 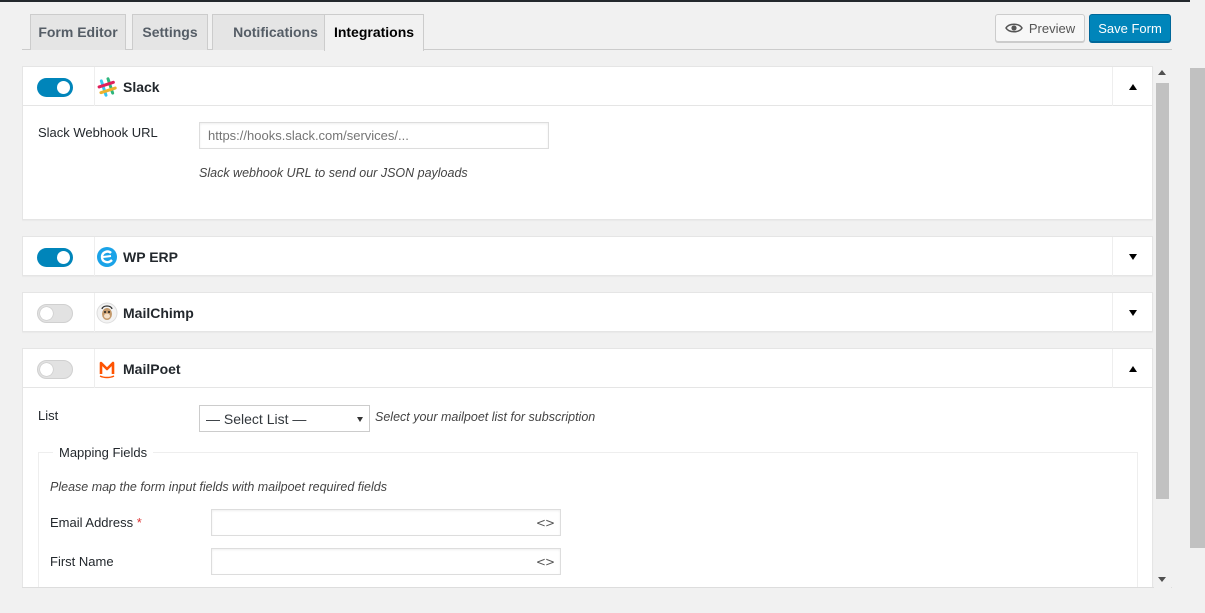 I want to click on panel-header: MailChimp, so click(x=587, y=312).